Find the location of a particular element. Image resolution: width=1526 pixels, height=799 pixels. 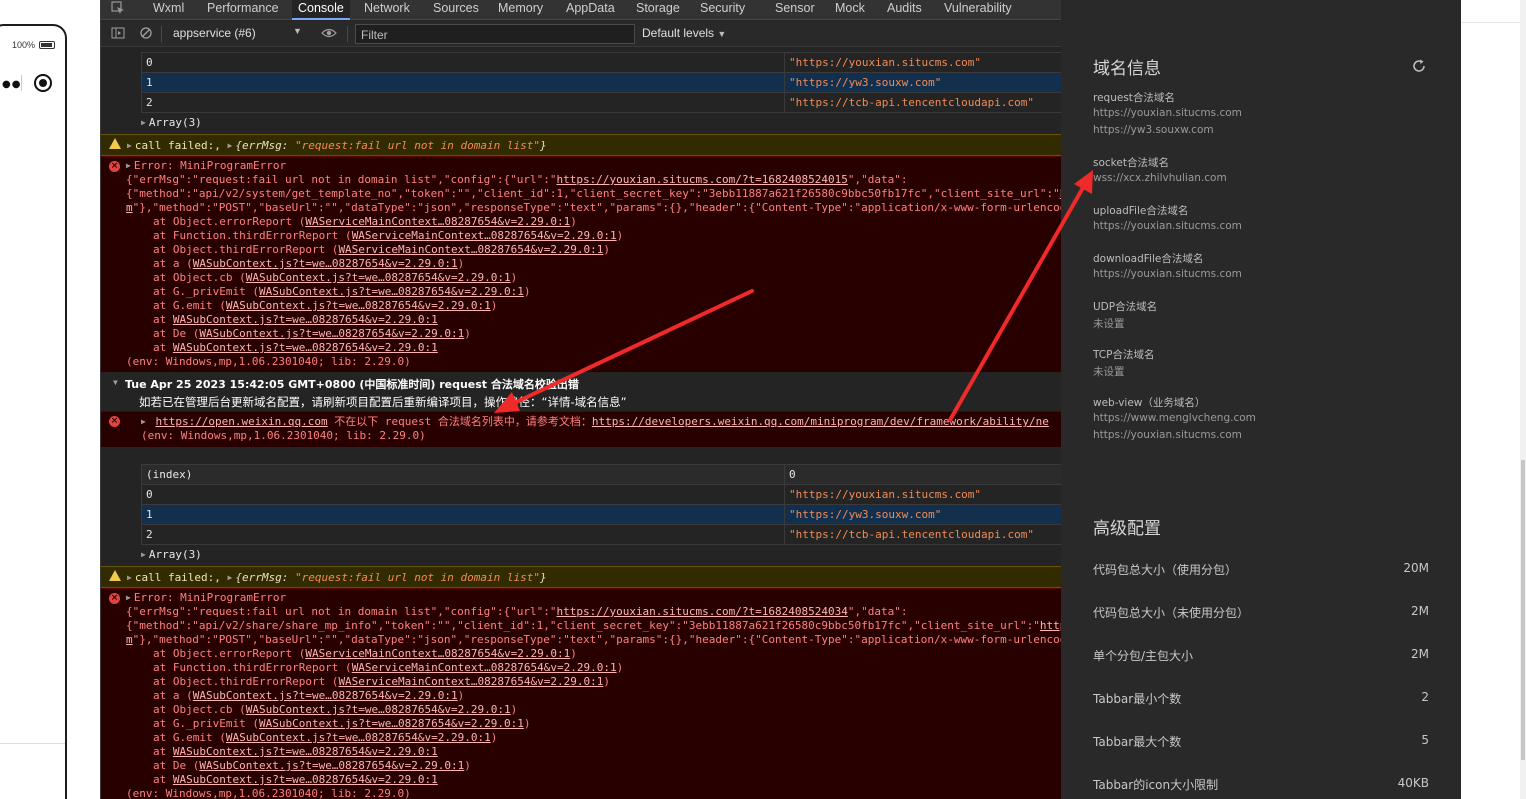

sidebar-toggle-icon is located at coordinates (118, 33).